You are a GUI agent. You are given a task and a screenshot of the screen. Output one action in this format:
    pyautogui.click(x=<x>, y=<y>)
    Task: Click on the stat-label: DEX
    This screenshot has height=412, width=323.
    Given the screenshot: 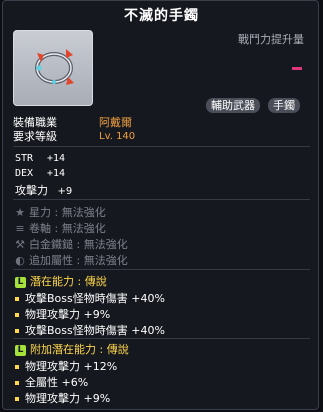 What is the action you would take?
    pyautogui.click(x=24, y=173)
    